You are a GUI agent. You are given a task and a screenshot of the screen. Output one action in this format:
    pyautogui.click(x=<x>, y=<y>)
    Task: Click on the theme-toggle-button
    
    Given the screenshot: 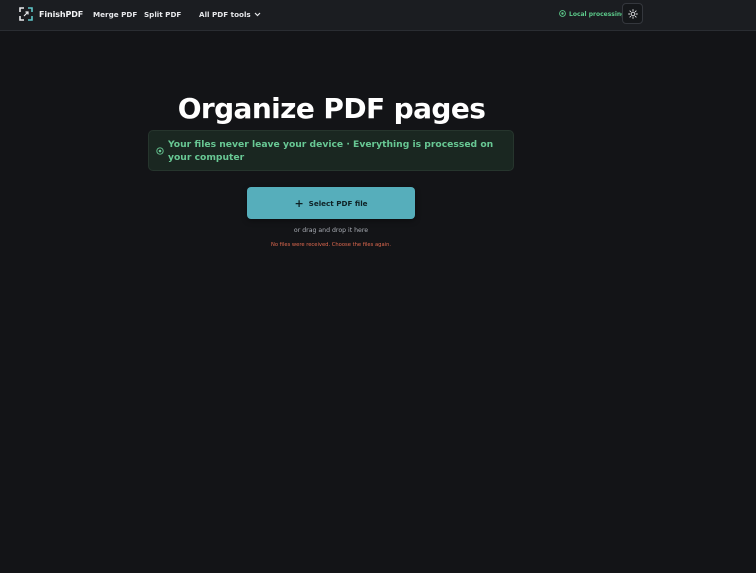 What is the action you would take?
    pyautogui.click(x=632, y=13)
    